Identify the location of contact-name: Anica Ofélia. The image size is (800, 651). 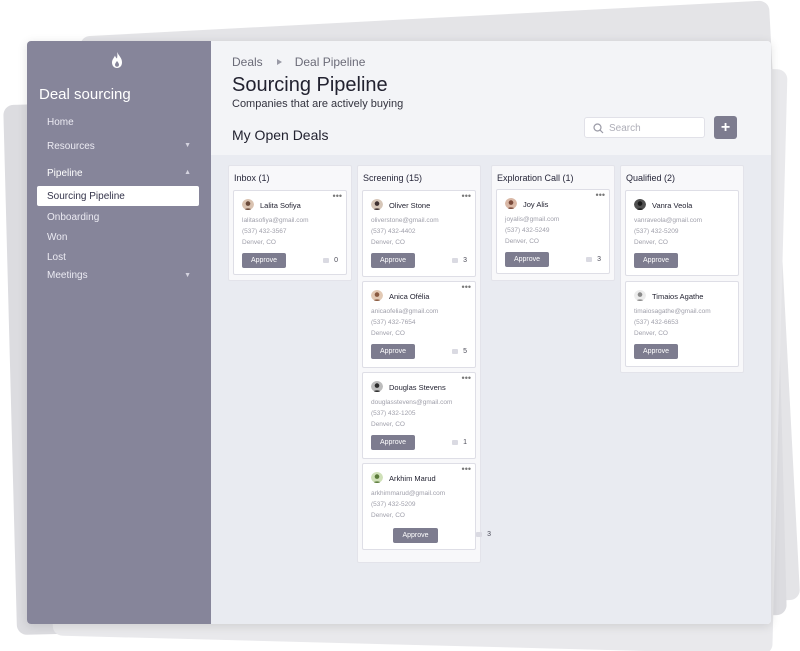
(409, 296).